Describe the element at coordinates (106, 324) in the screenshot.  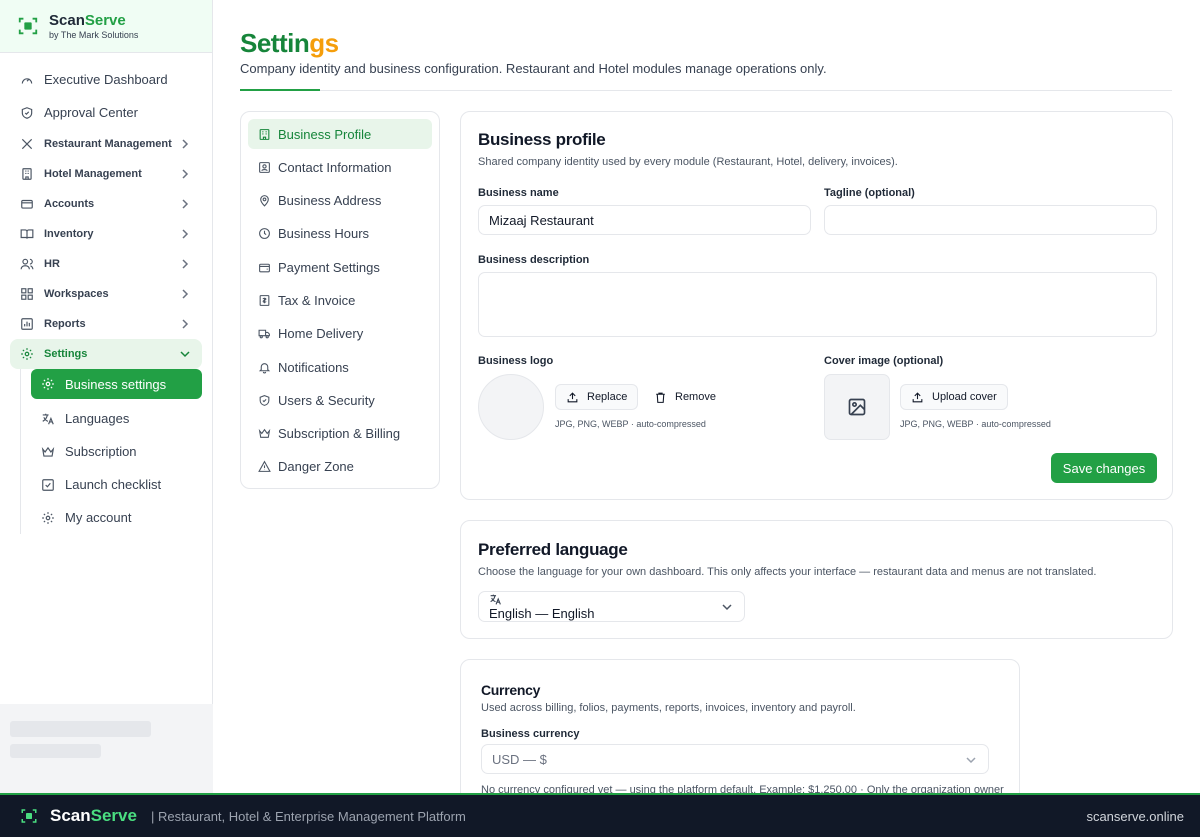
I see `sidebar-item-reports: Reports` at that location.